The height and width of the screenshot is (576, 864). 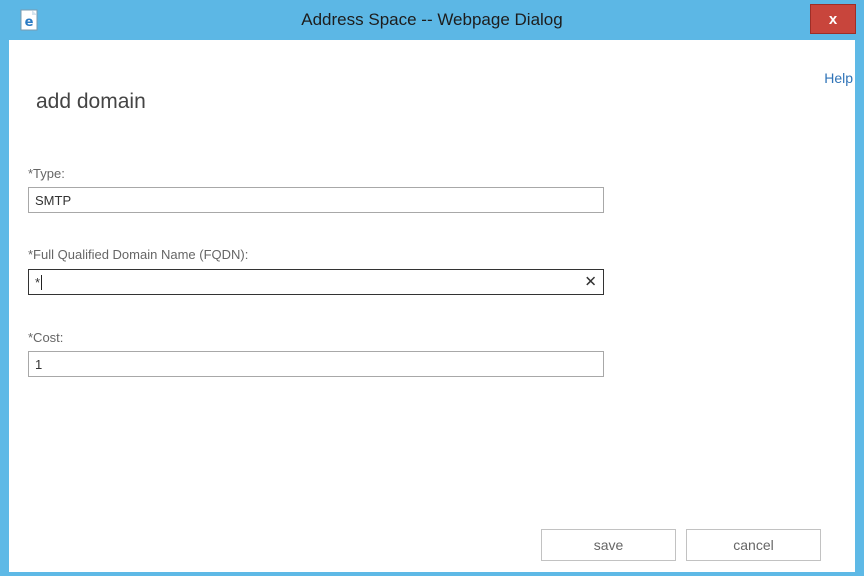 I want to click on save-button: save, so click(x=608, y=545).